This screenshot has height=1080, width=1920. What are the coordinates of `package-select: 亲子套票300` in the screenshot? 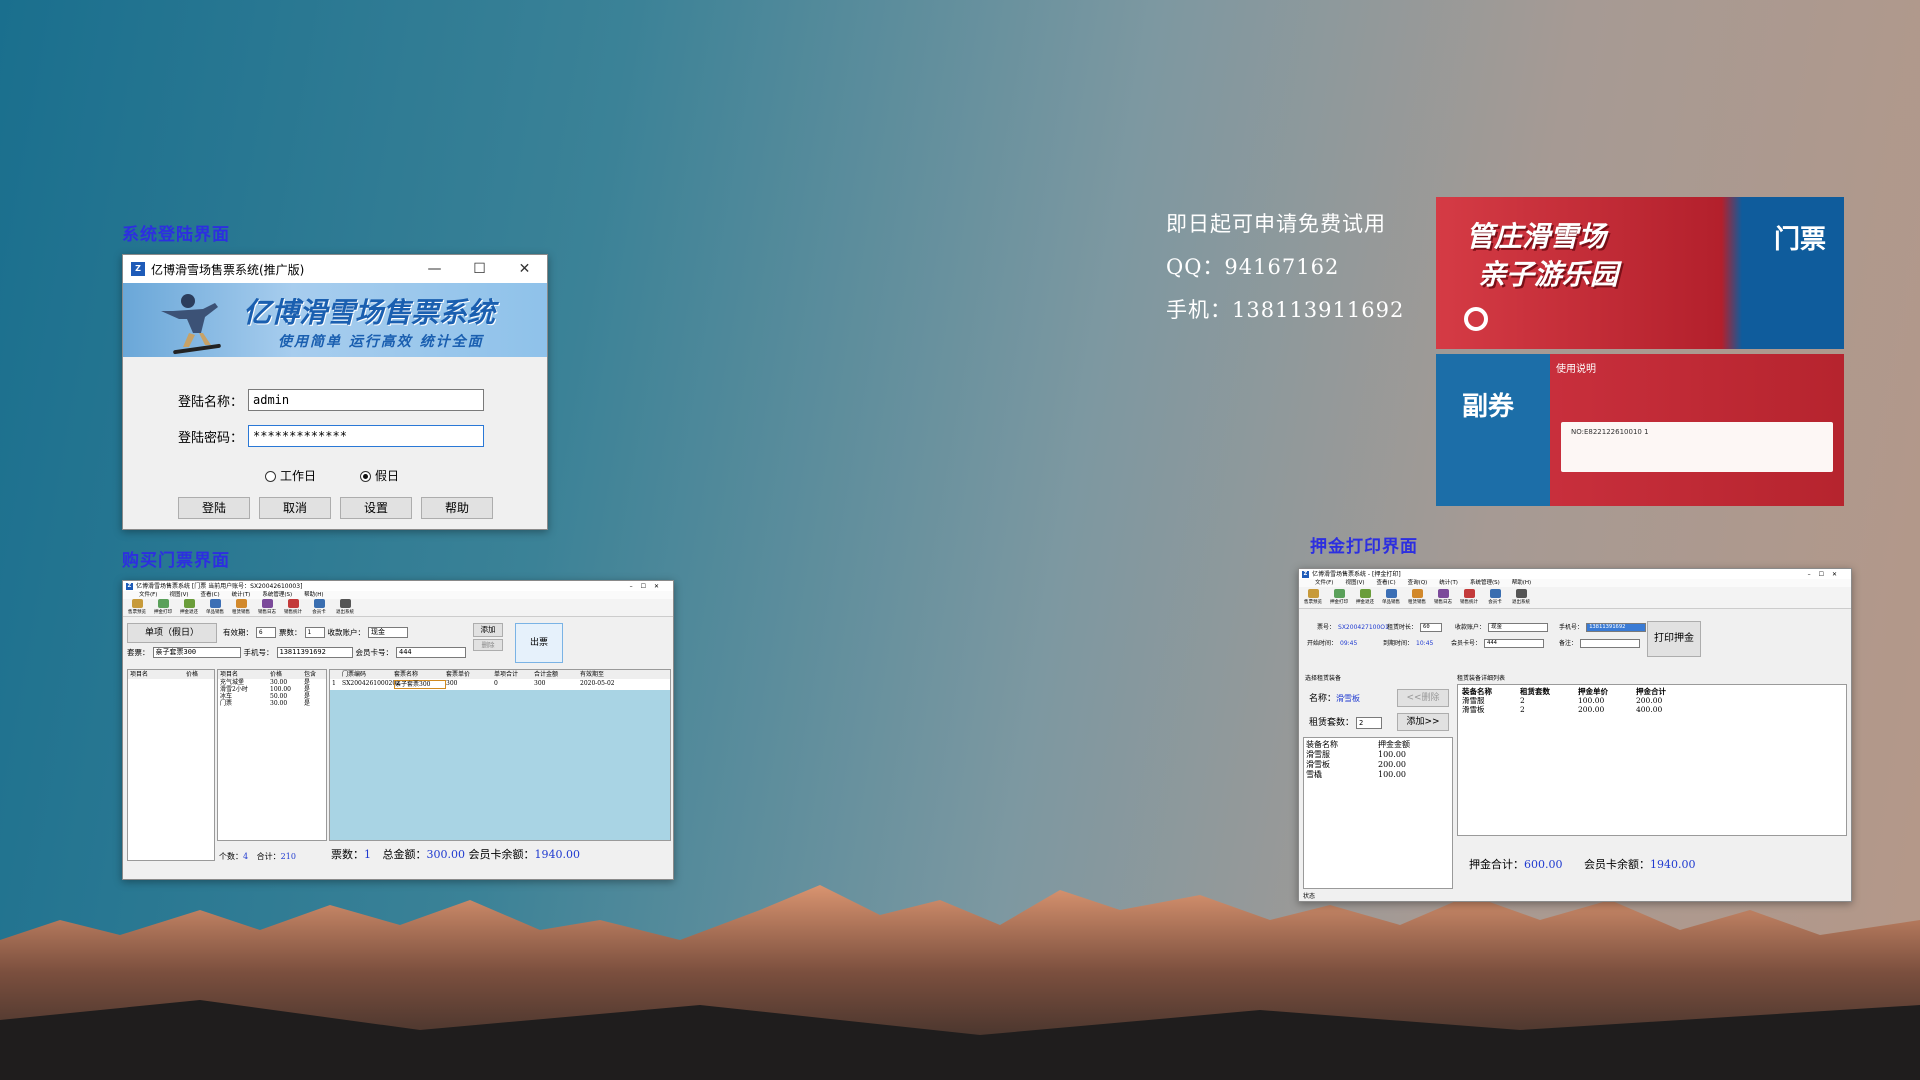 It's located at (196, 652).